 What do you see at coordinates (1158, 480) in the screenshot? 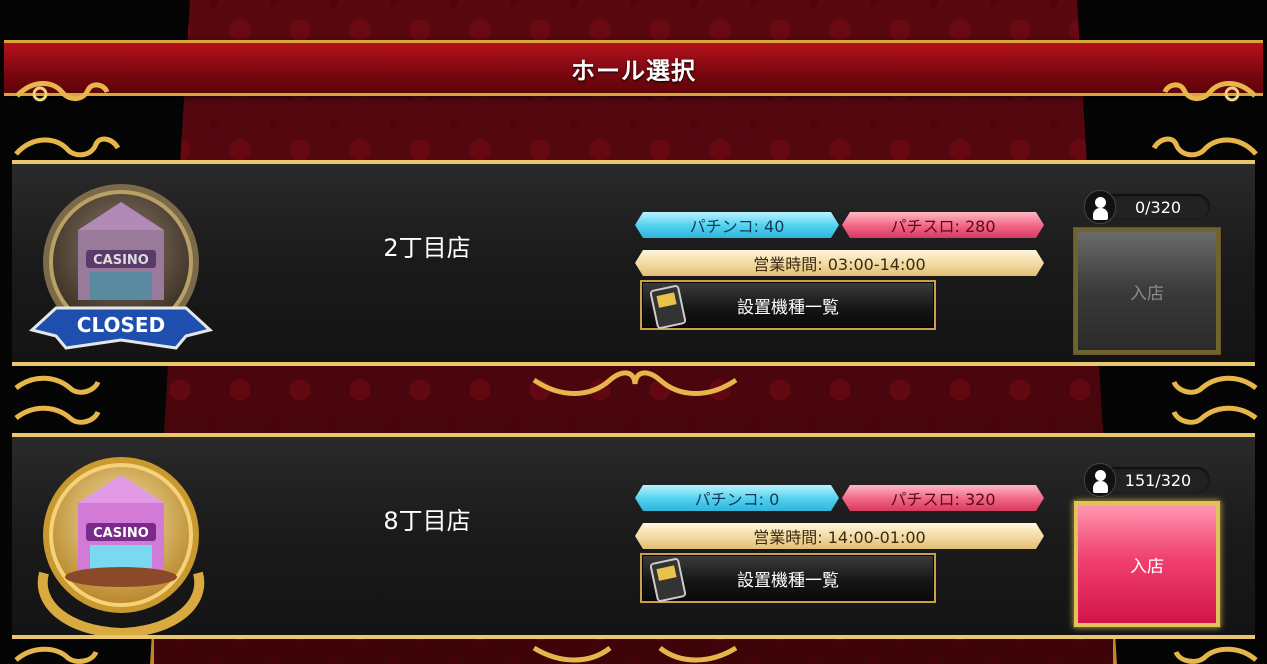
I see `visitor-count-text: 151/320` at bounding box center [1158, 480].